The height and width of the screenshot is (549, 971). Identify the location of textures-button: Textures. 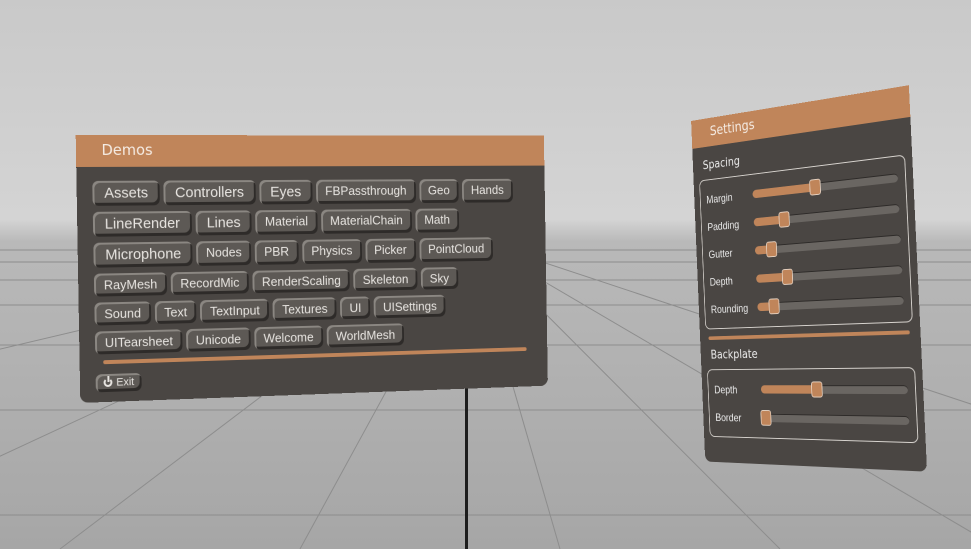
(304, 309).